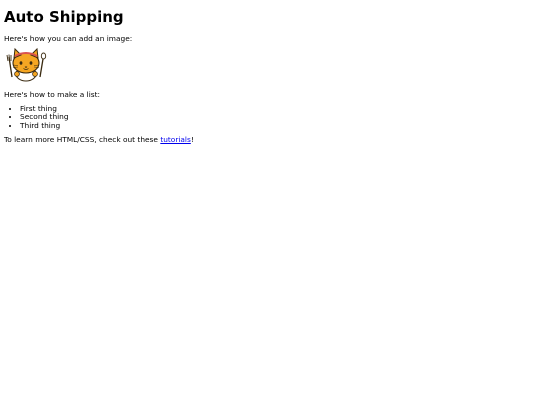  Describe the element at coordinates (64, 17) in the screenshot. I see `page-title: Auto Shipping` at that location.